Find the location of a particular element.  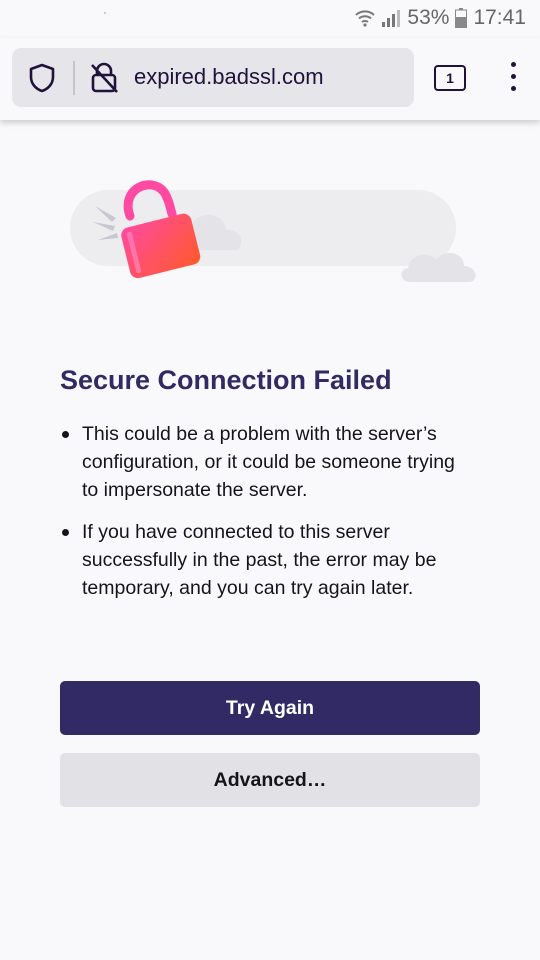

battery-icon is located at coordinates (461, 18).